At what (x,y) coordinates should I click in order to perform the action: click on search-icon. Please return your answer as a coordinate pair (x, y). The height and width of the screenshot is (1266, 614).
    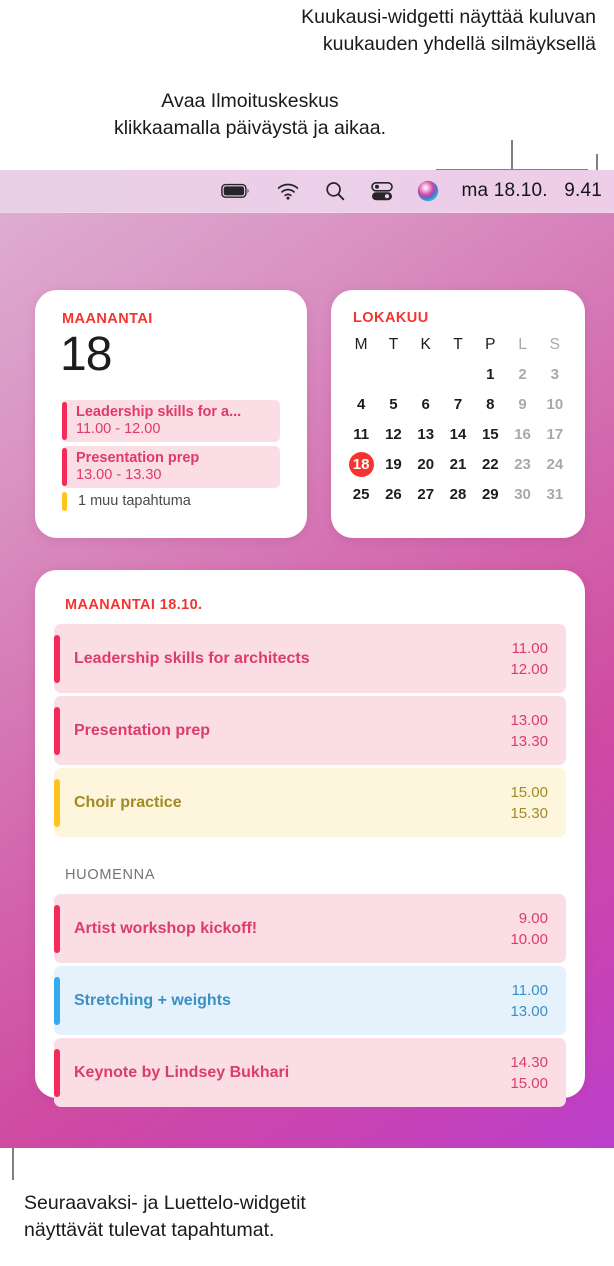
    Looking at the image, I should click on (335, 191).